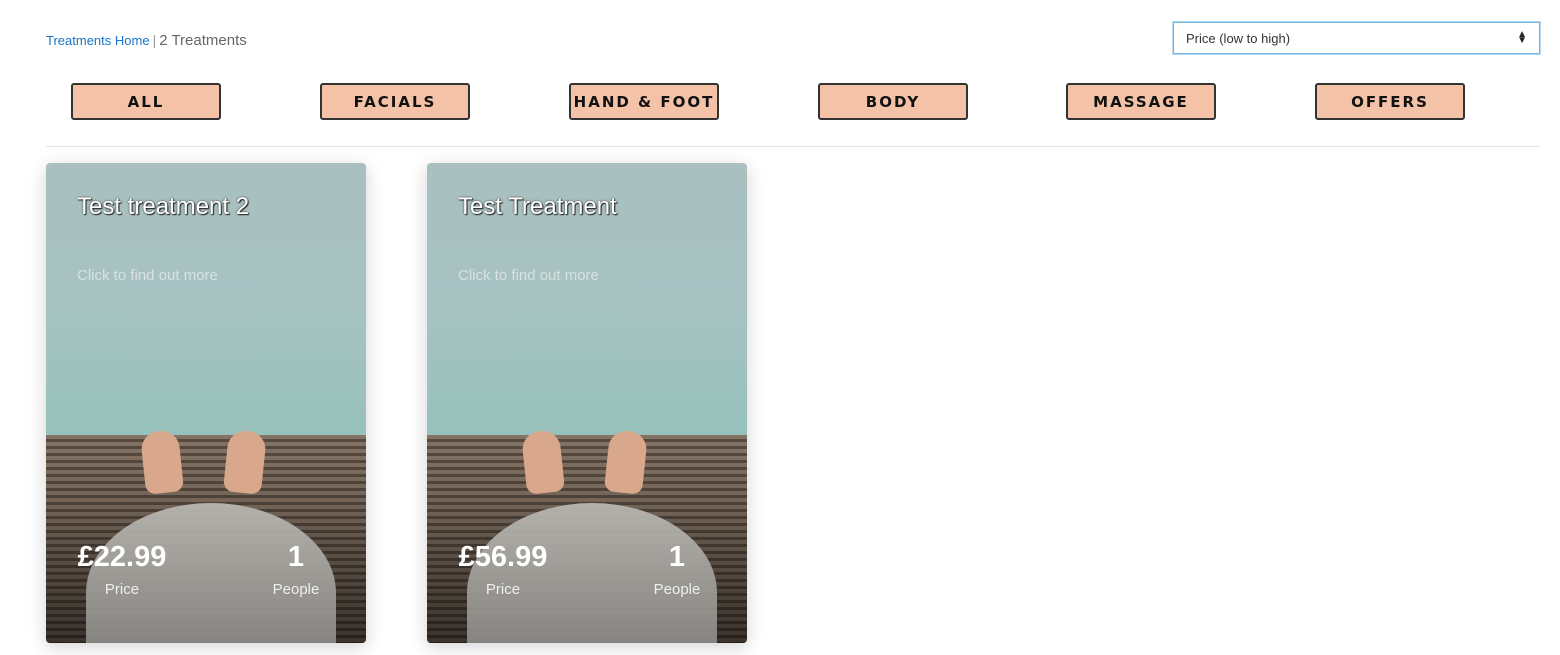 The width and height of the screenshot is (1560, 655). I want to click on price-stat: £22.99 Price, so click(122, 568).